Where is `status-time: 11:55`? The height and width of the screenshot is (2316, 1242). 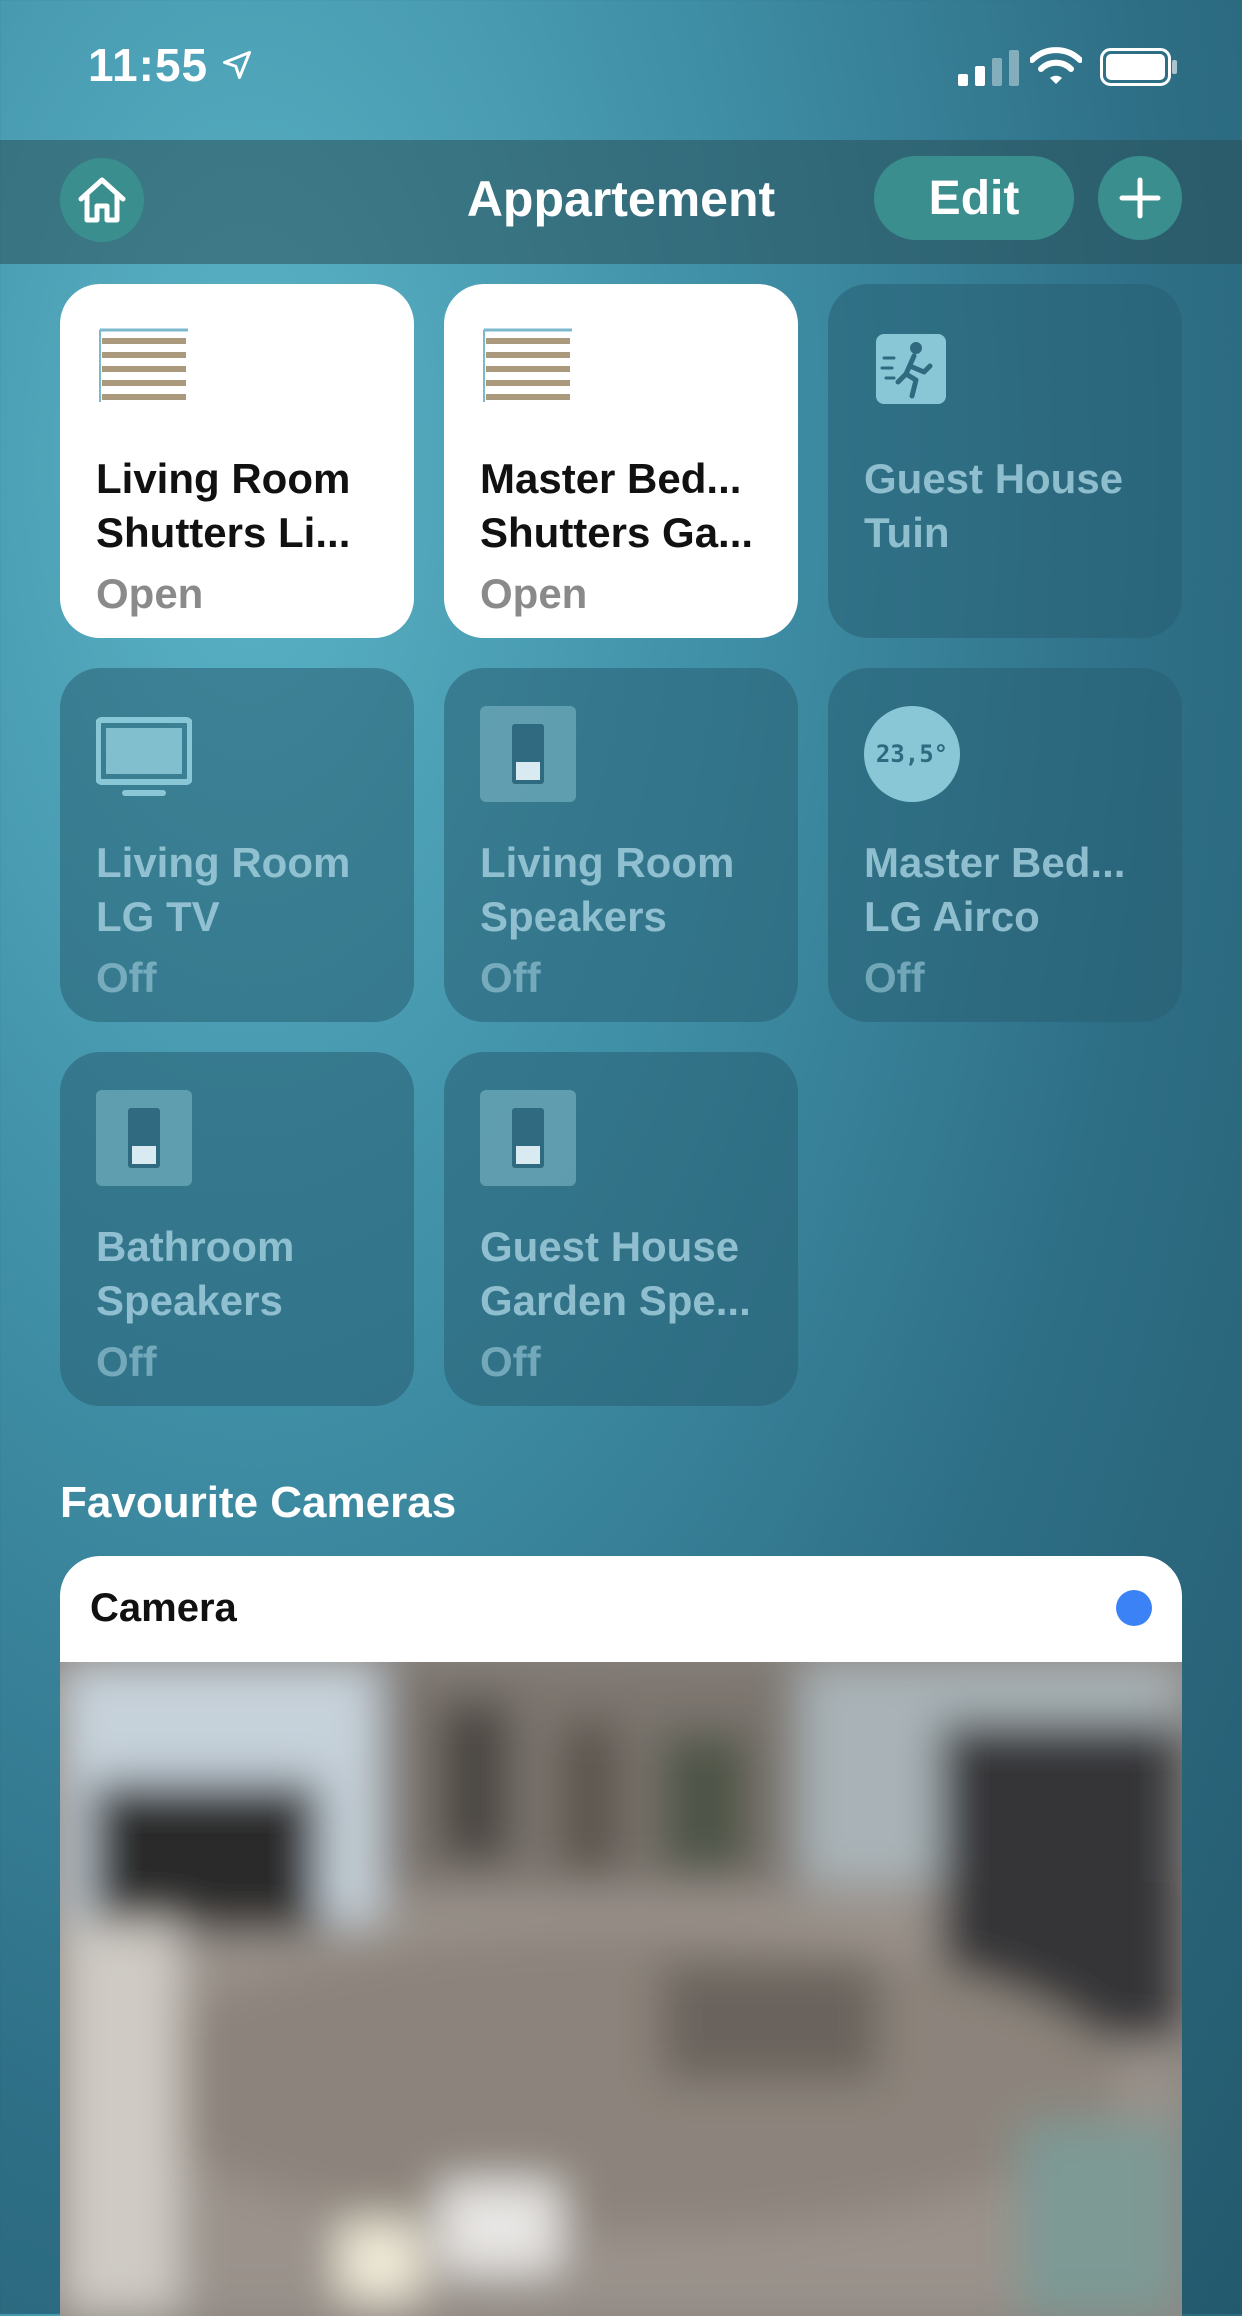 status-time: 11:55 is located at coordinates (148, 65).